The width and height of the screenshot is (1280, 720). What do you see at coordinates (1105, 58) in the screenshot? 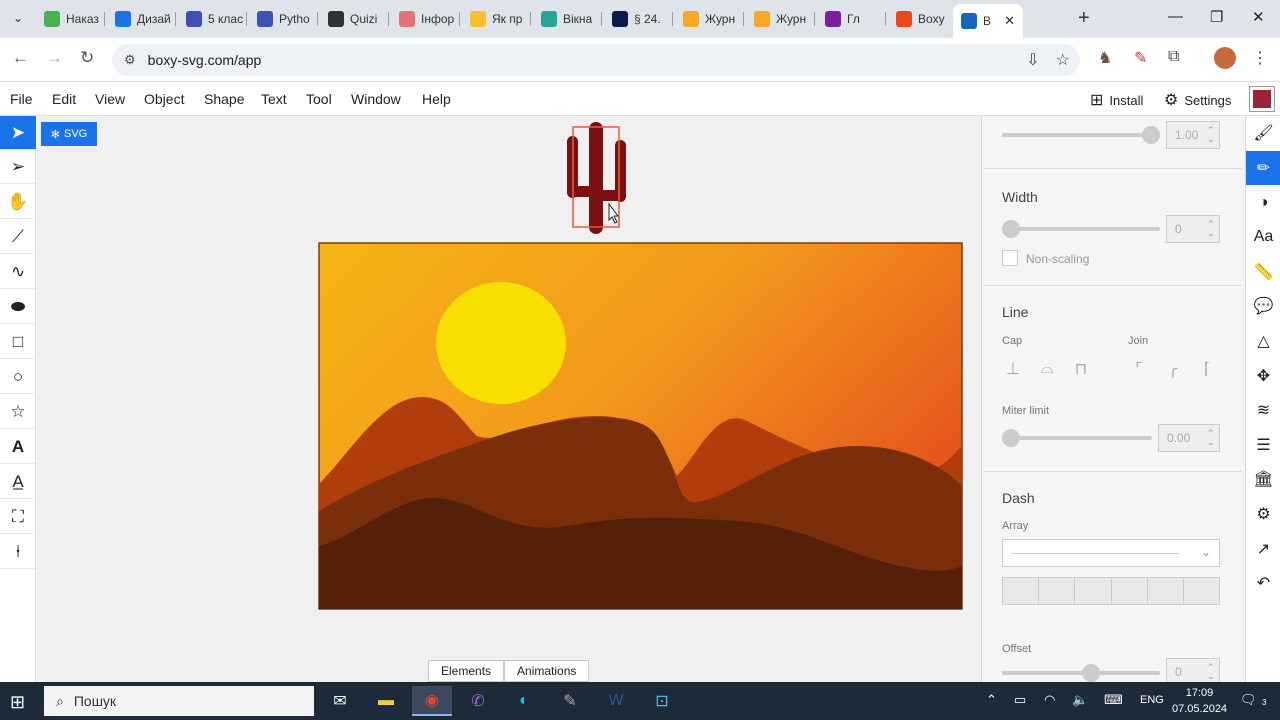
I see `extension-owl-icon: ♞` at bounding box center [1105, 58].